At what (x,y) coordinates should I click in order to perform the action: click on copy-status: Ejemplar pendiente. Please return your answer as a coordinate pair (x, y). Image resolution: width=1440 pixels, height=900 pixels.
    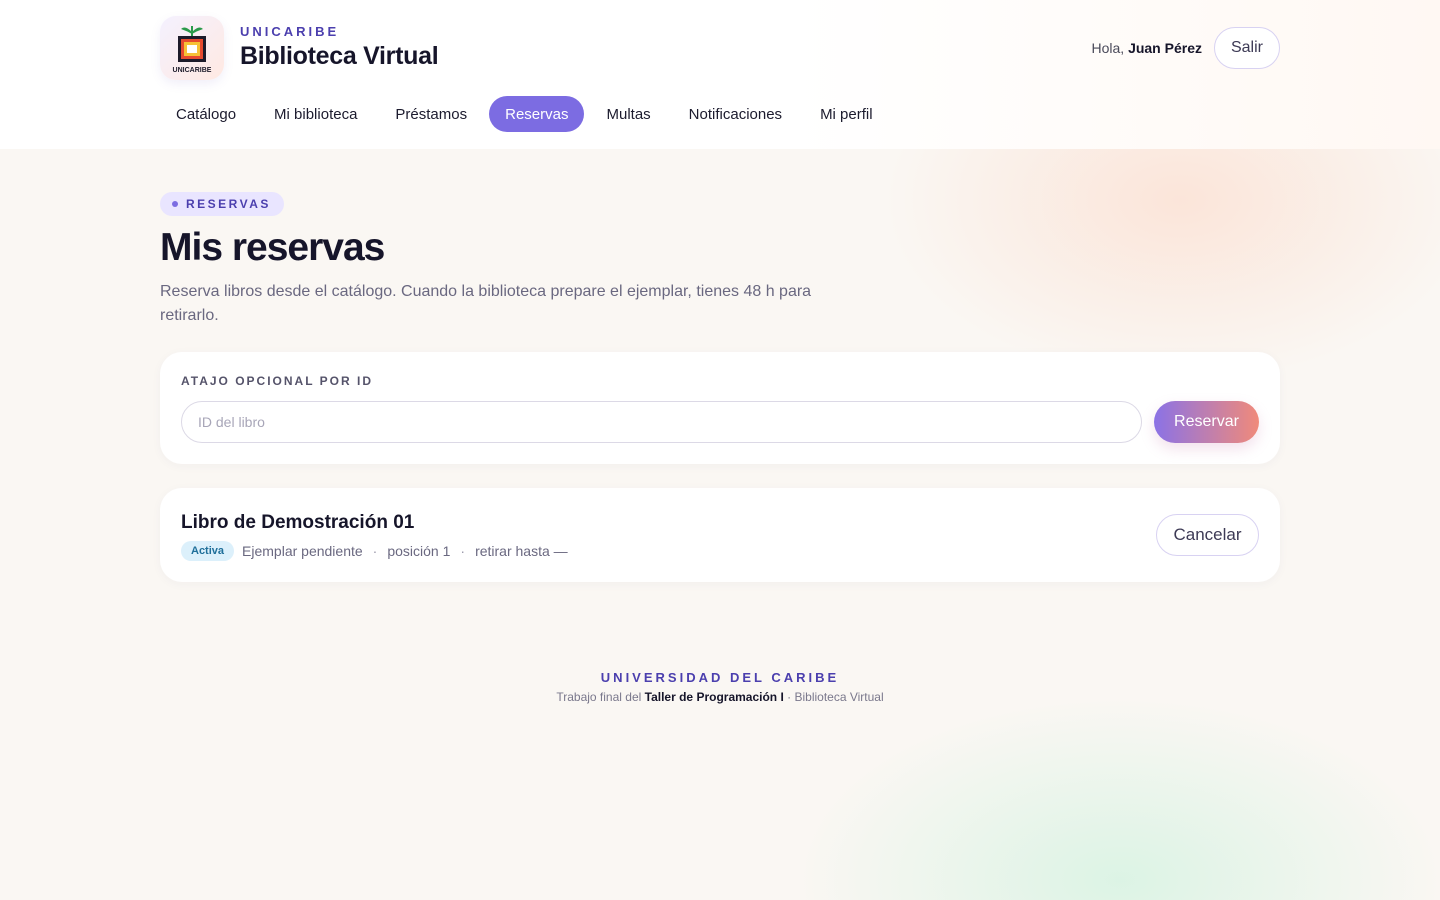
    Looking at the image, I should click on (302, 551).